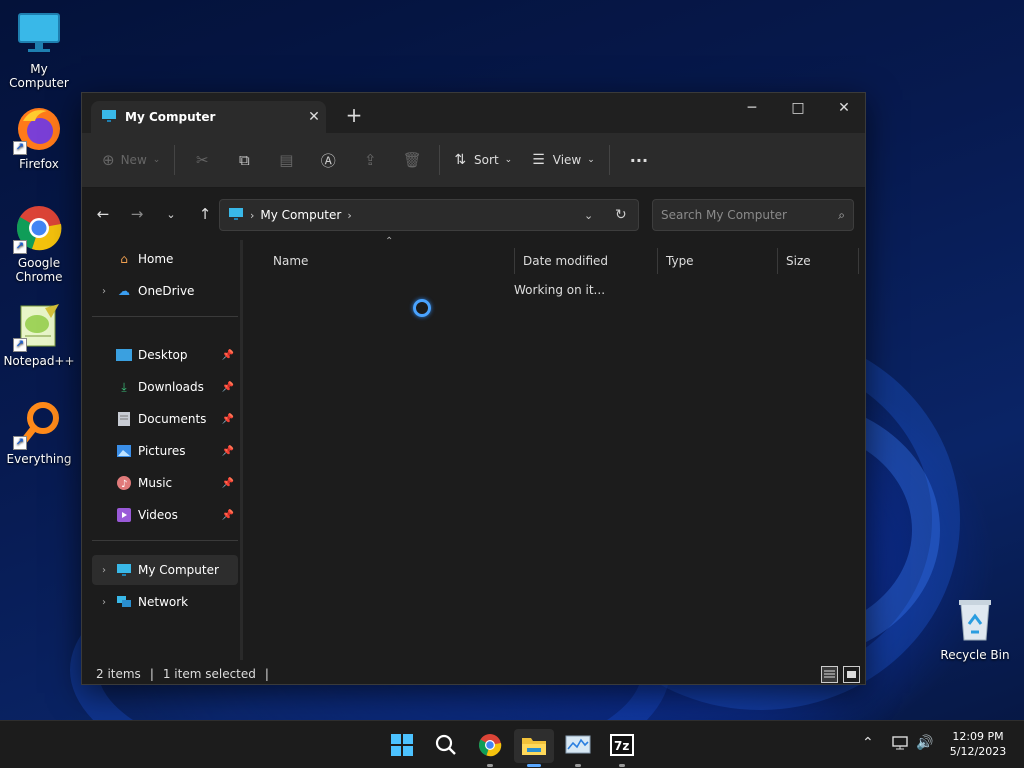  What do you see at coordinates (724, 215) in the screenshot?
I see `search-placeholder: Search My Computer` at bounding box center [724, 215].